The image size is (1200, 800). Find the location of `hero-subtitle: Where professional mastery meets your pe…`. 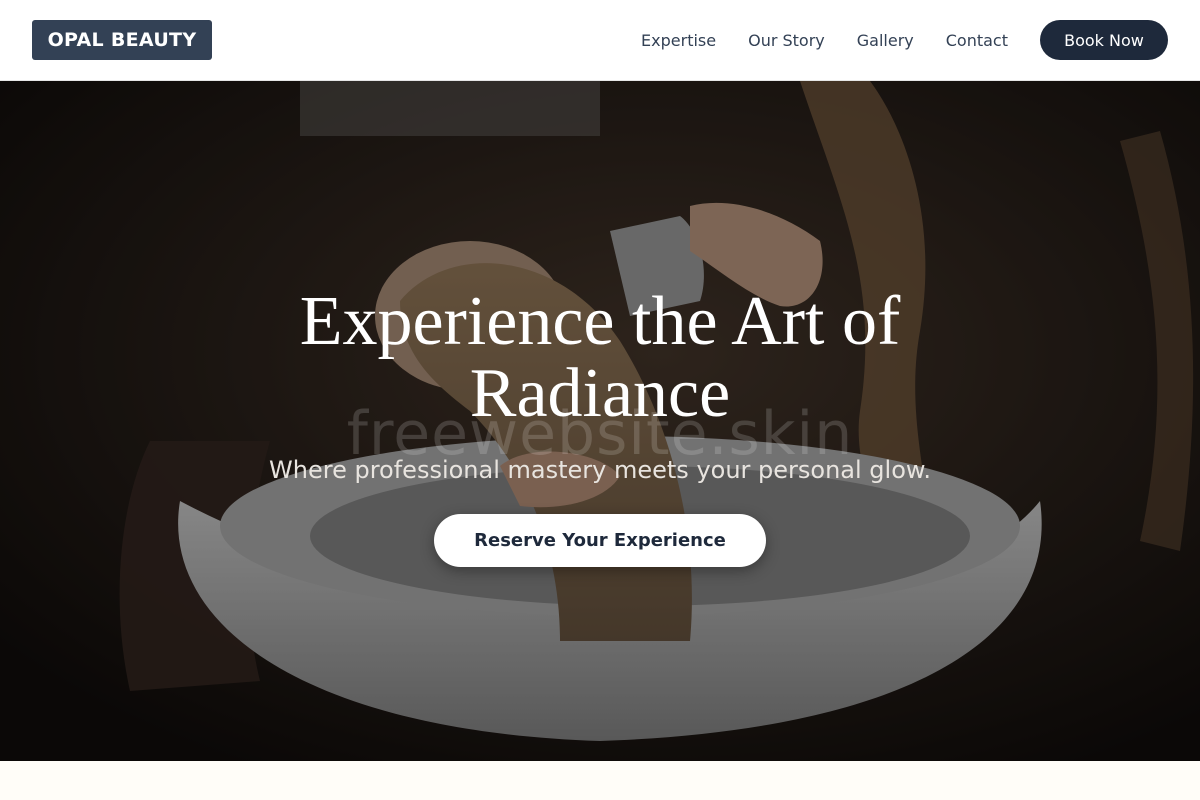

hero-subtitle: Where professional mastery meets your pe… is located at coordinates (600, 470).